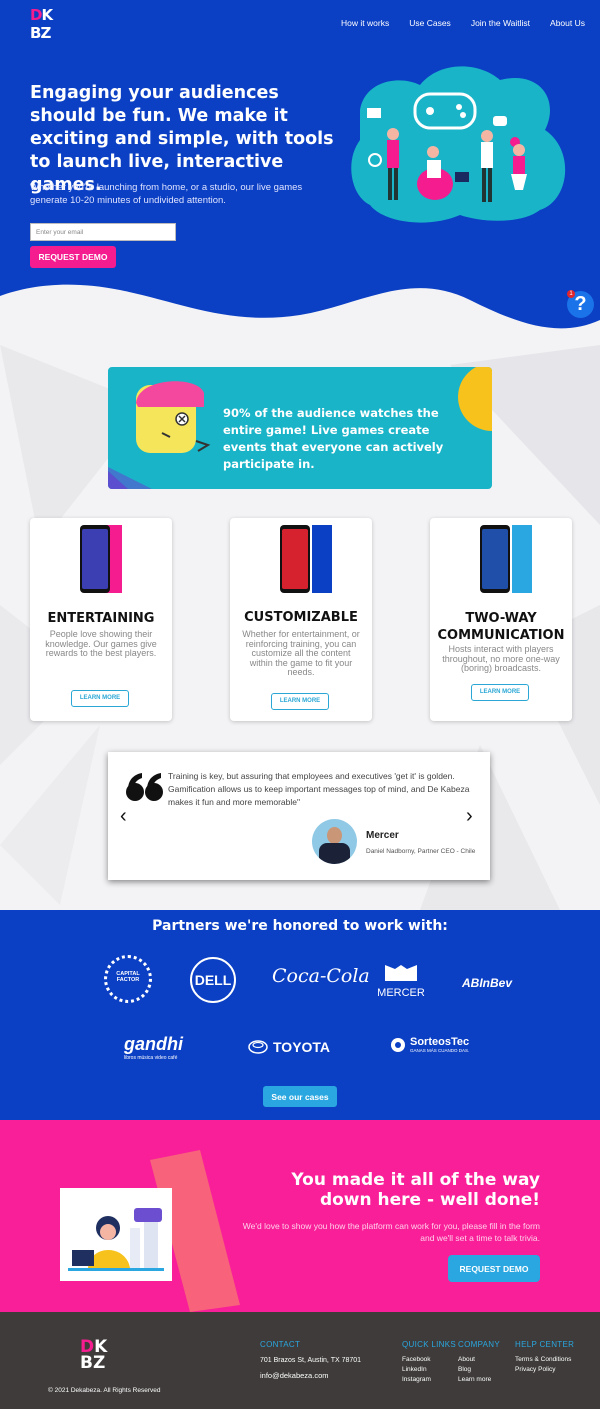  I want to click on footer-help-center-heading: HELP CENTER, so click(545, 1344).